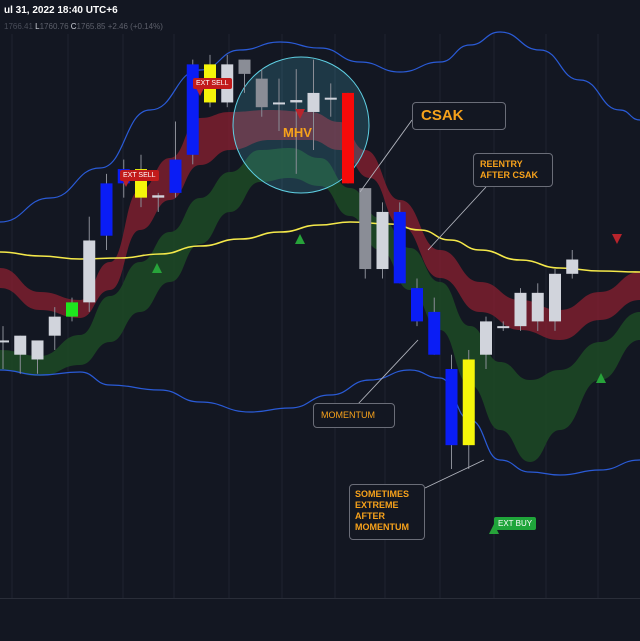 The image size is (640, 641). I want to click on ext-buy-tag: EXT BUY, so click(515, 523).